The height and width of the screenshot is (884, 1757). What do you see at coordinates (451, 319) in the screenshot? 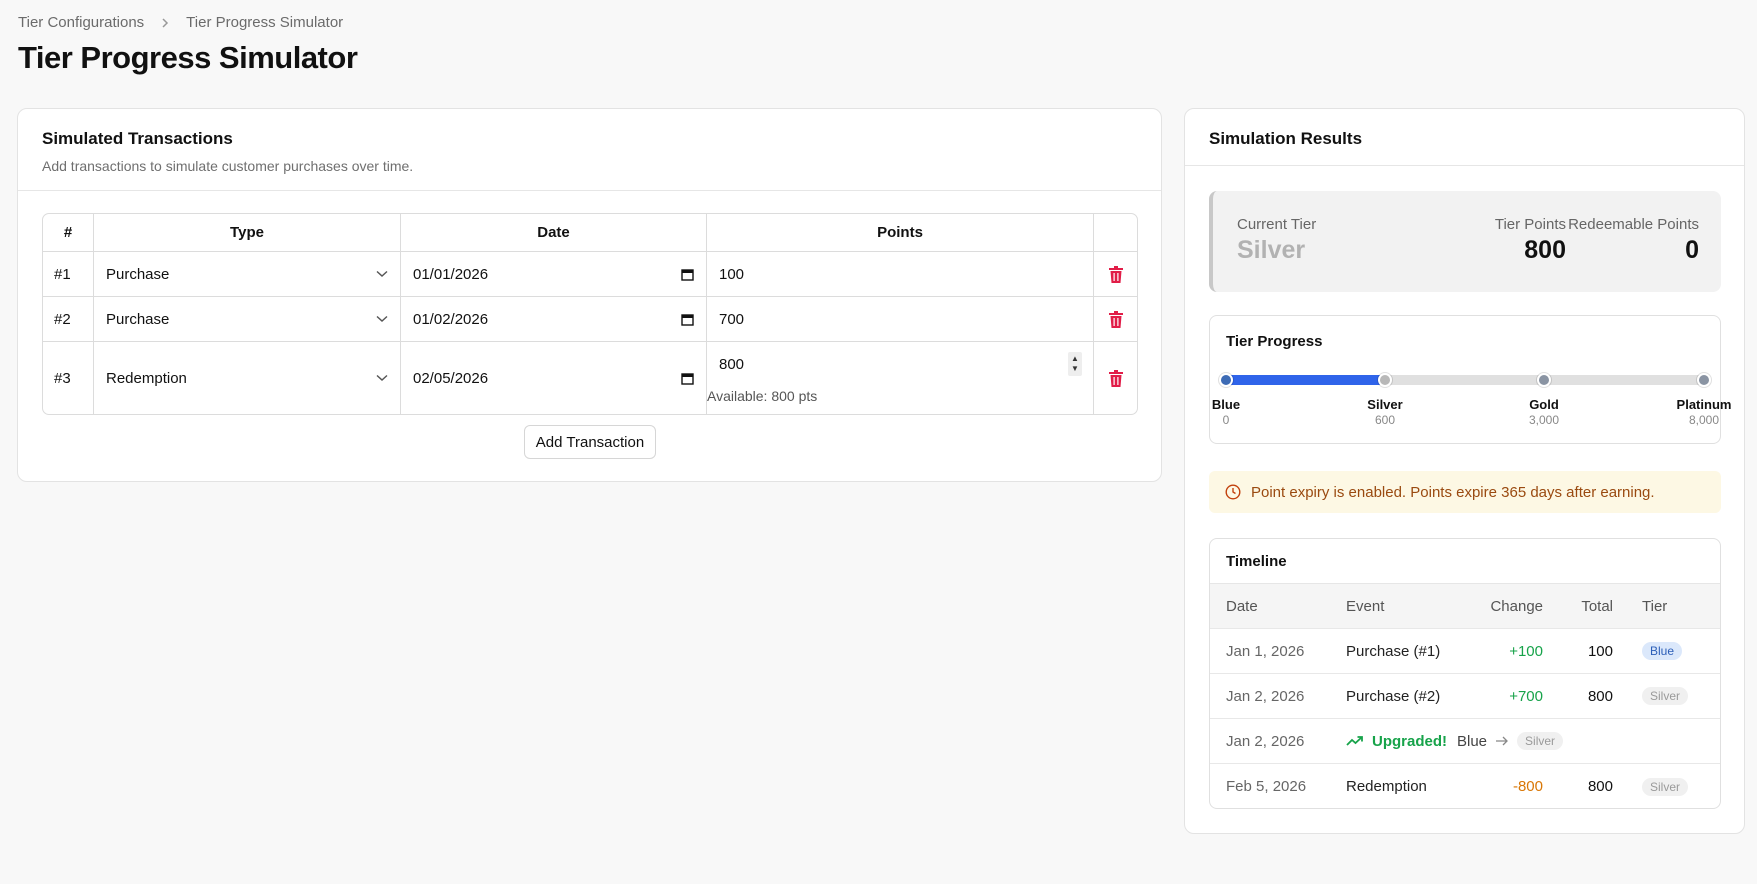
I see `date-input-value: 01/02/2026` at bounding box center [451, 319].